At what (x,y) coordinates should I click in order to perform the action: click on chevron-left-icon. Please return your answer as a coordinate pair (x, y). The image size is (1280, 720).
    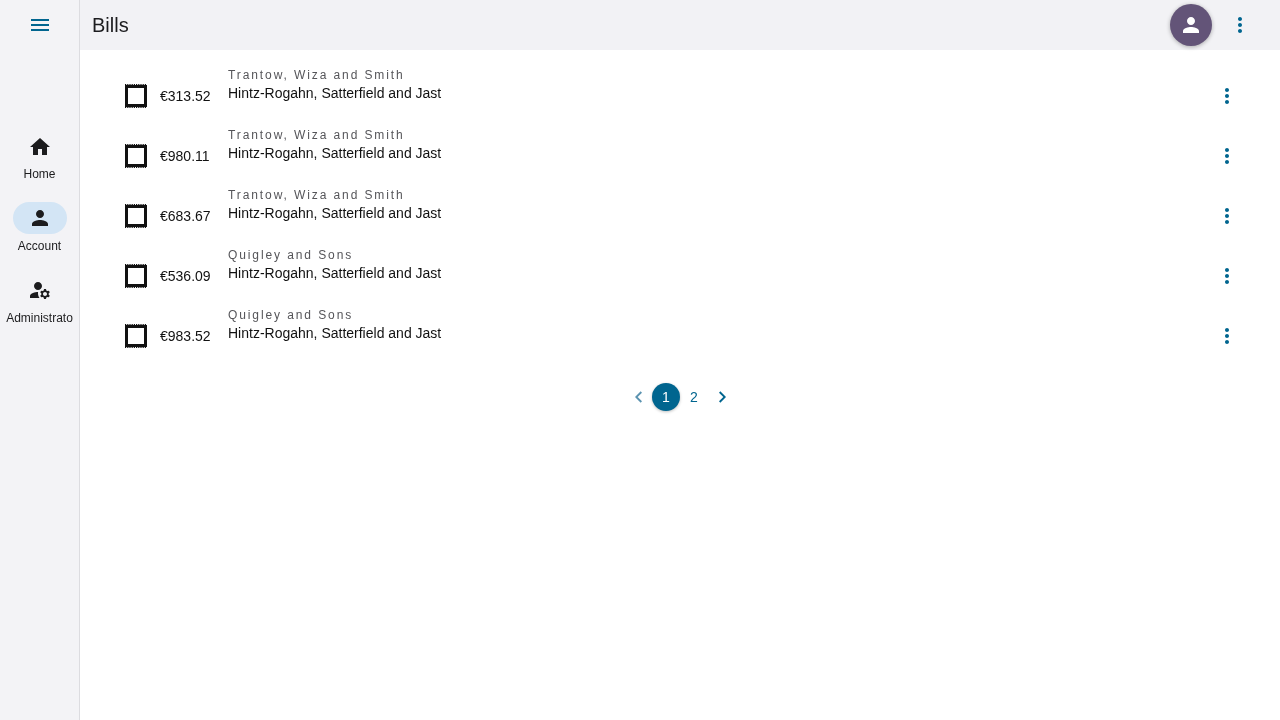
    Looking at the image, I should click on (638, 397).